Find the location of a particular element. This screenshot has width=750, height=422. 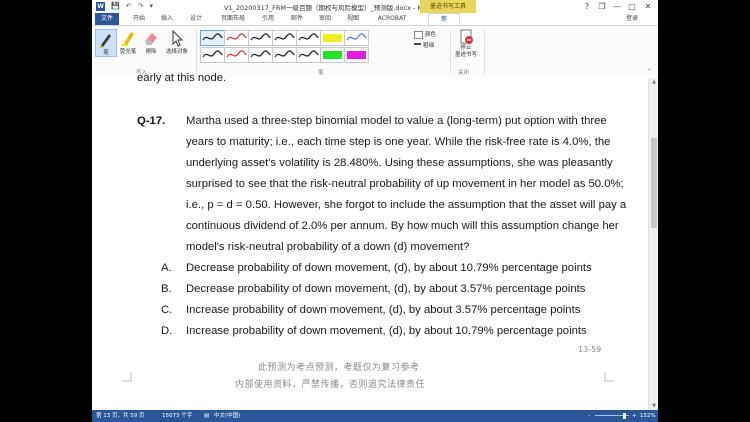

select-objects-label: 选择对象 is located at coordinates (176, 52).